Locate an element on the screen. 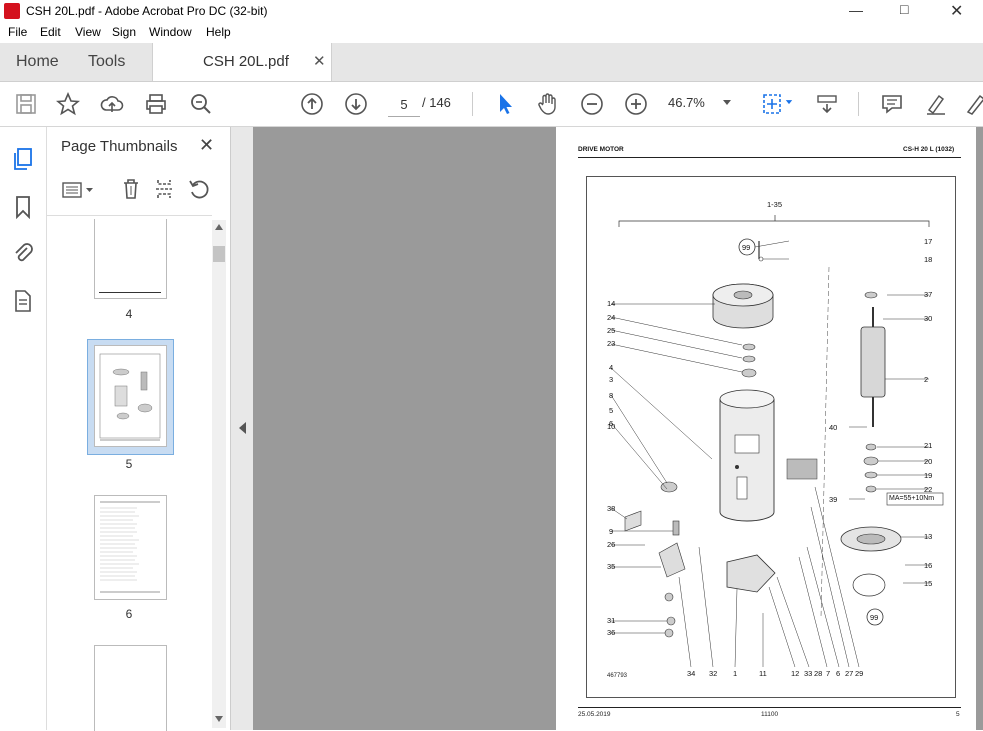 This screenshot has height=731, width=983. print-icon is located at coordinates (156, 104).